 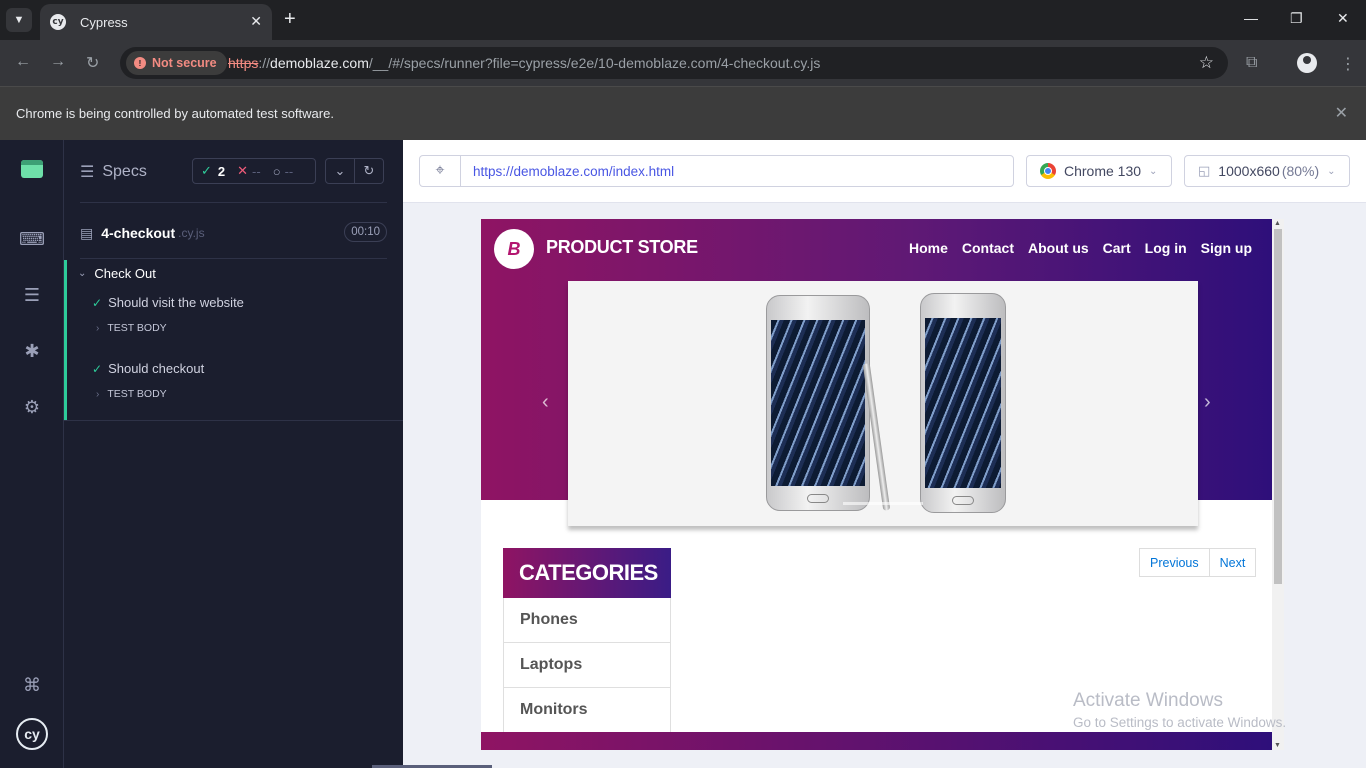 I want to click on menu-lines-icon: ☰, so click(x=87, y=172).